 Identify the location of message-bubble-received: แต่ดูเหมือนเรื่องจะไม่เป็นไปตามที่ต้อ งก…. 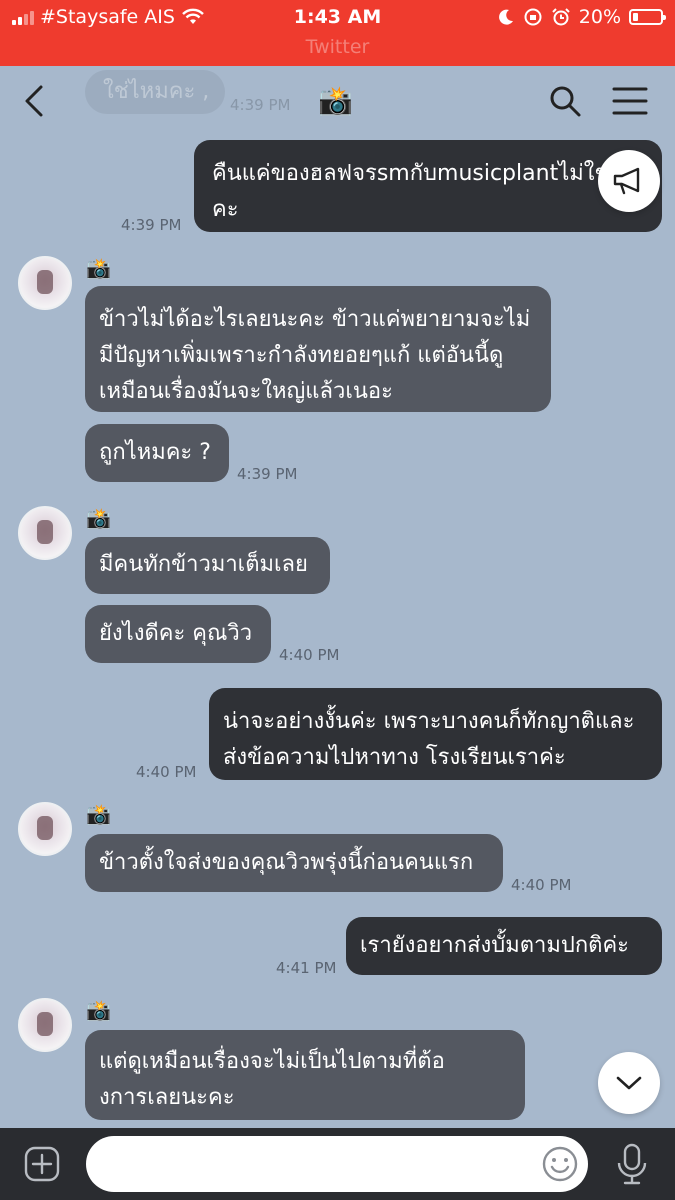
(305, 1075).